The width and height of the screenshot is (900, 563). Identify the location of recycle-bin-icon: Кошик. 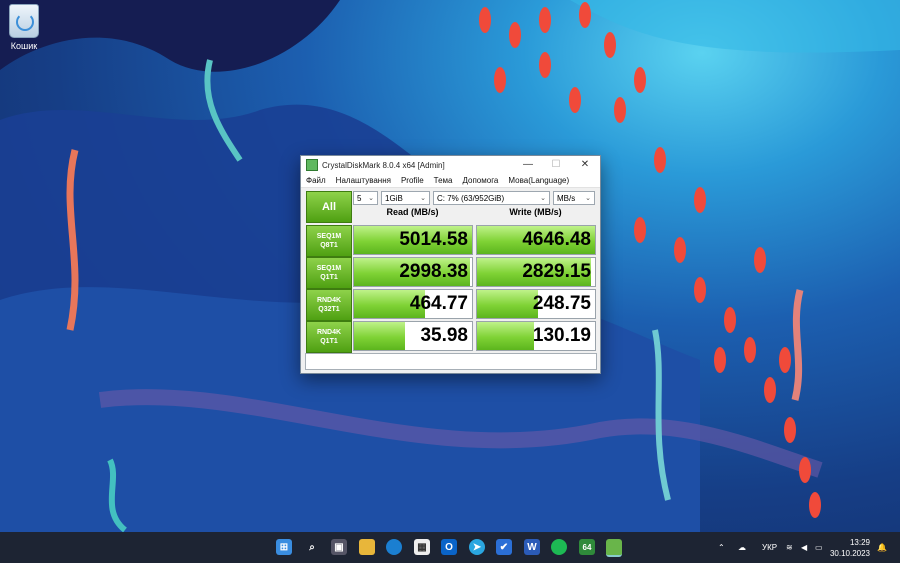
(24, 27).